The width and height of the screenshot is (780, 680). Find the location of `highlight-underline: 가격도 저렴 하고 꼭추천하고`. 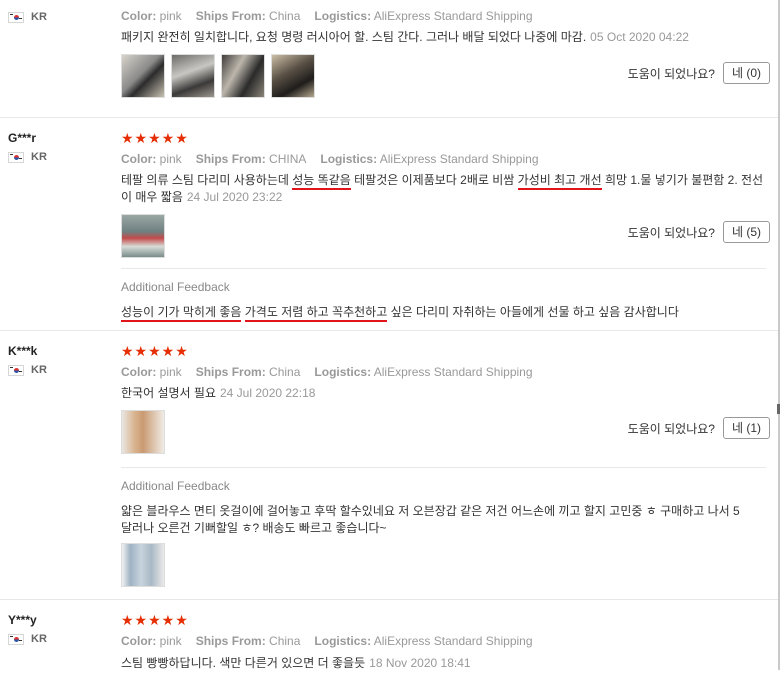

highlight-underline: 가격도 저렴 하고 꼭추천하고 is located at coordinates (316, 313).